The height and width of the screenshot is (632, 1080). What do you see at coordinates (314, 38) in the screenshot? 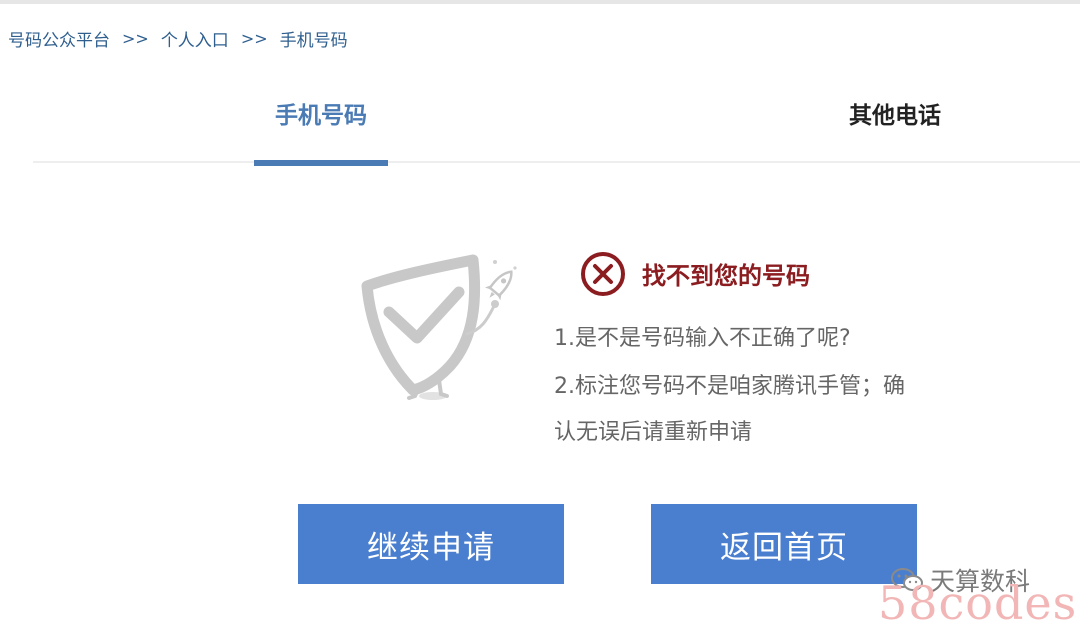
I see `breadcrumb-item-mobile: 手机号码` at bounding box center [314, 38].